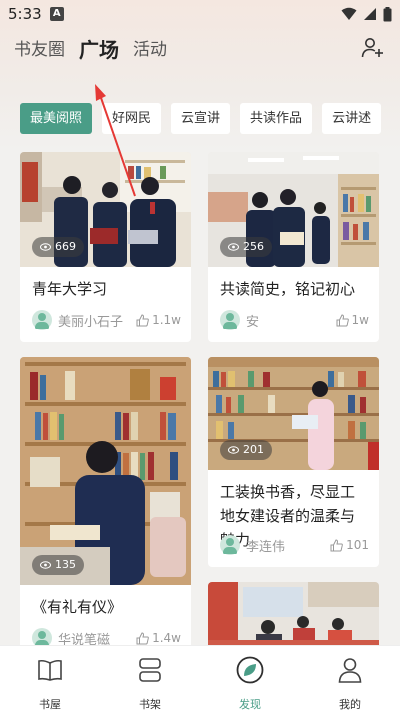 The image size is (400, 712). I want to click on nav-bookshelf: 书架, so click(150, 679).